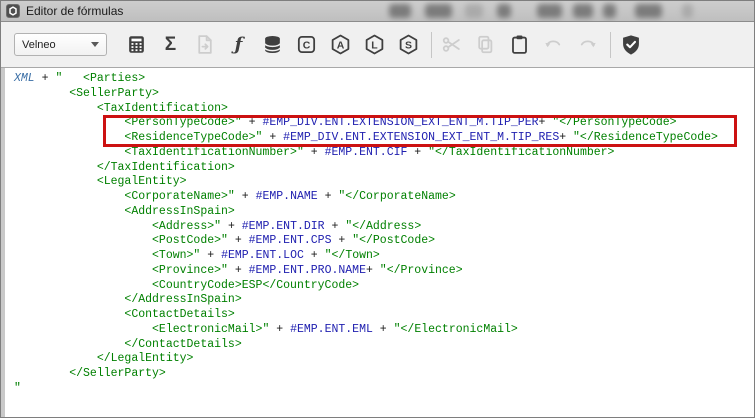  Describe the element at coordinates (384, 374) in the screenshot. I see `code-line: </SellerParty>` at that location.